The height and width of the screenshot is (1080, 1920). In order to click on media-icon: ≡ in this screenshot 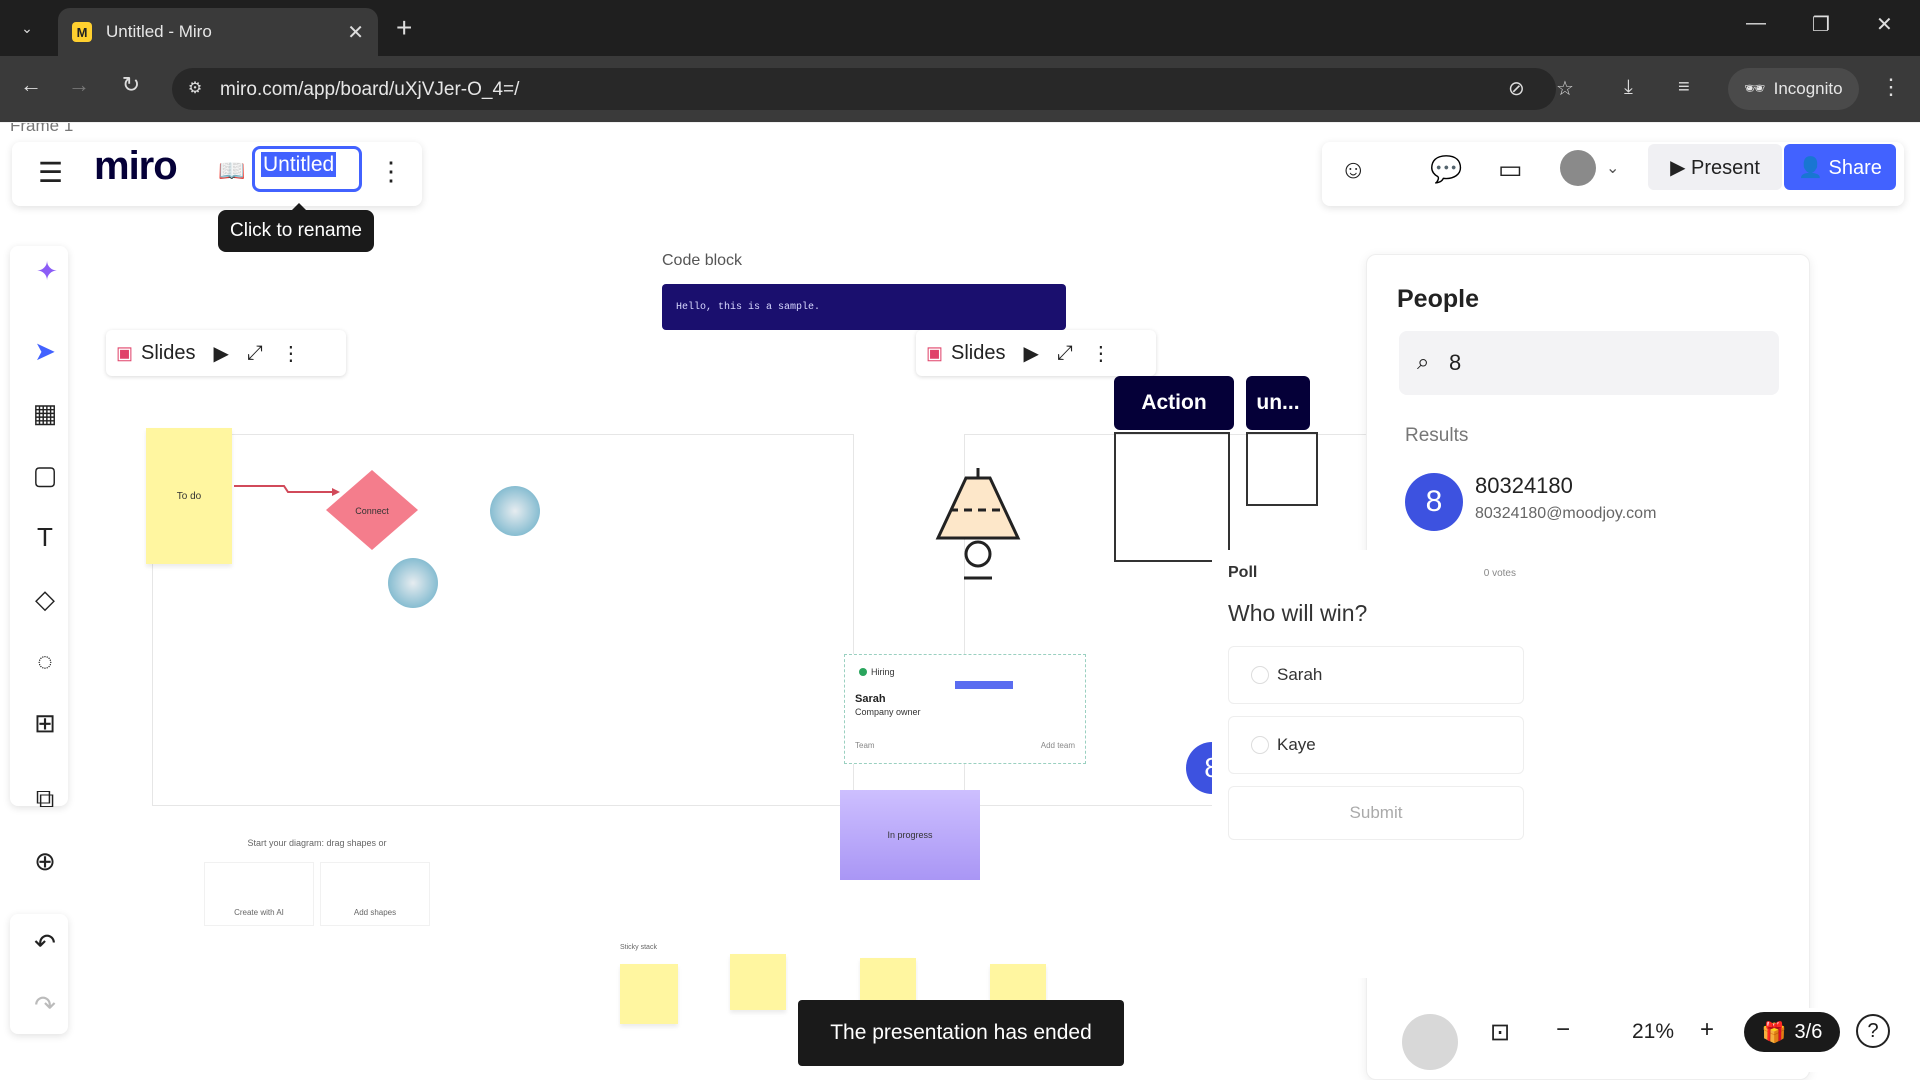, I will do `click(1684, 87)`.